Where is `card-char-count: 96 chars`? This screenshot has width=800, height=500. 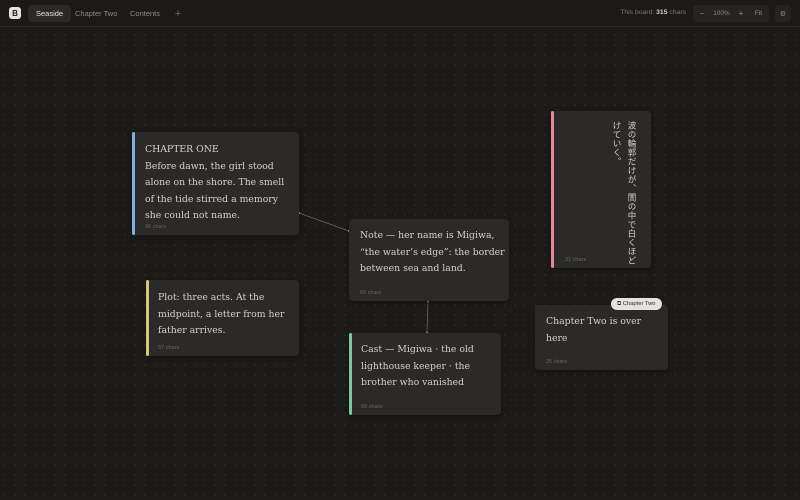 card-char-count: 96 chars is located at coordinates (156, 227).